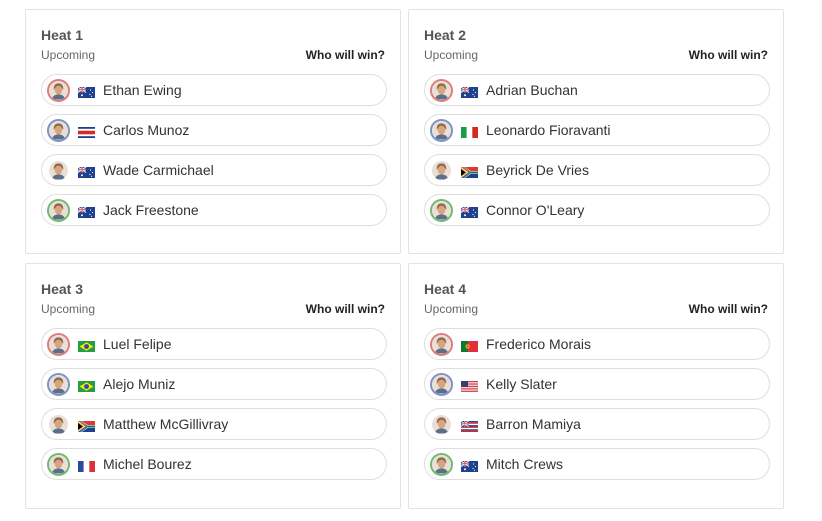 This screenshot has width=822, height=521. I want to click on surfer-pick-button: Kelly Slater, so click(597, 384).